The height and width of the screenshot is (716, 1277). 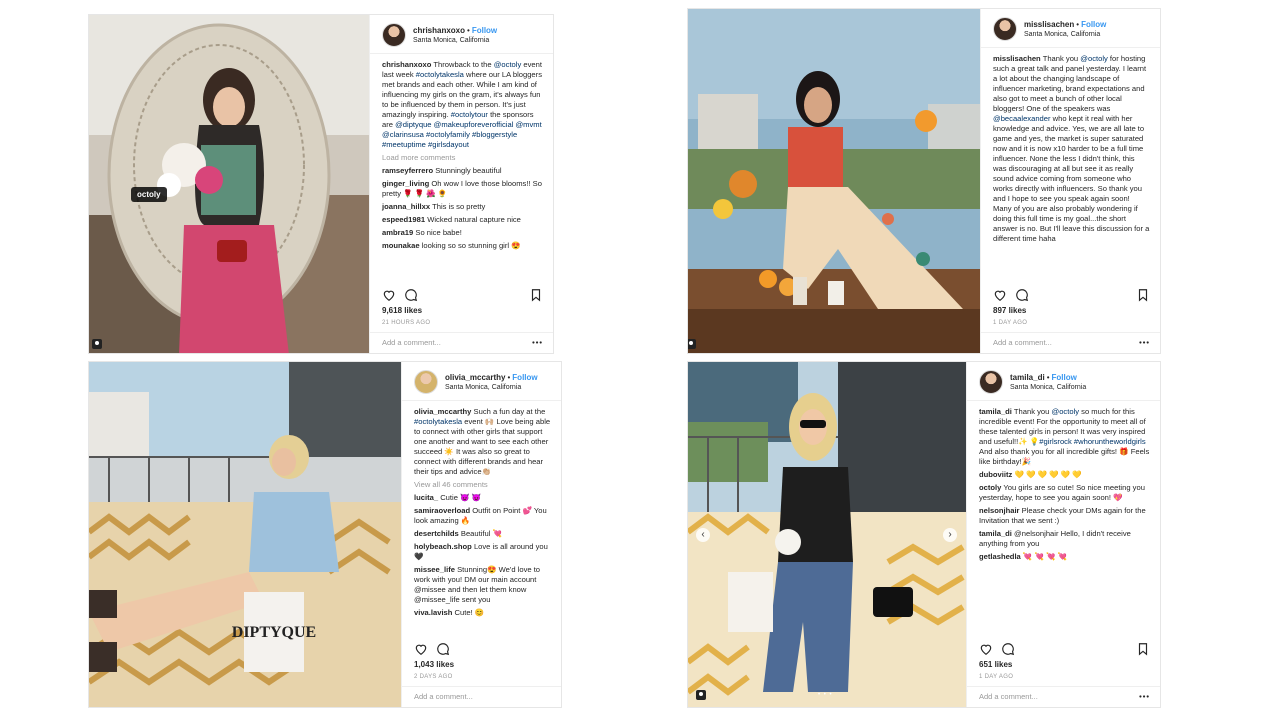 What do you see at coordinates (995, 411) in the screenshot?
I see `caption-username: tamila_di` at bounding box center [995, 411].